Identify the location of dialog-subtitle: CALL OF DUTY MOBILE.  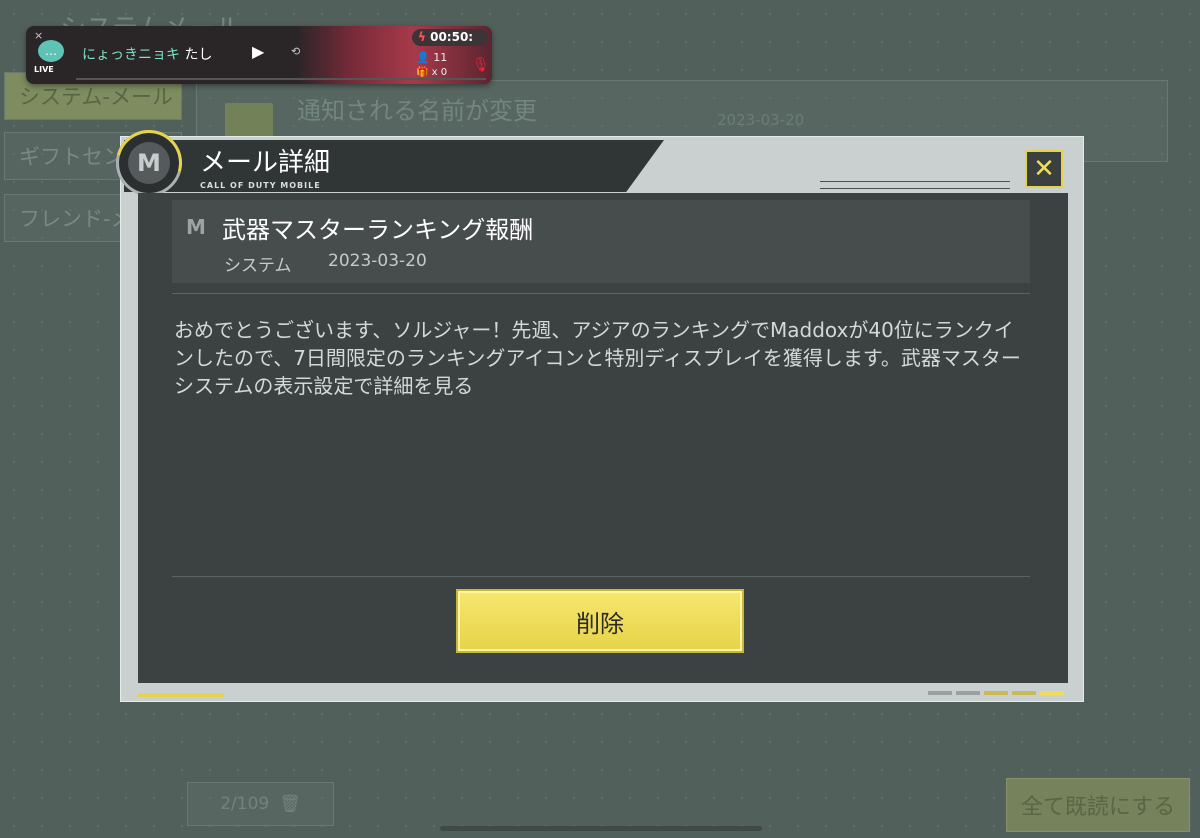
(260, 185).